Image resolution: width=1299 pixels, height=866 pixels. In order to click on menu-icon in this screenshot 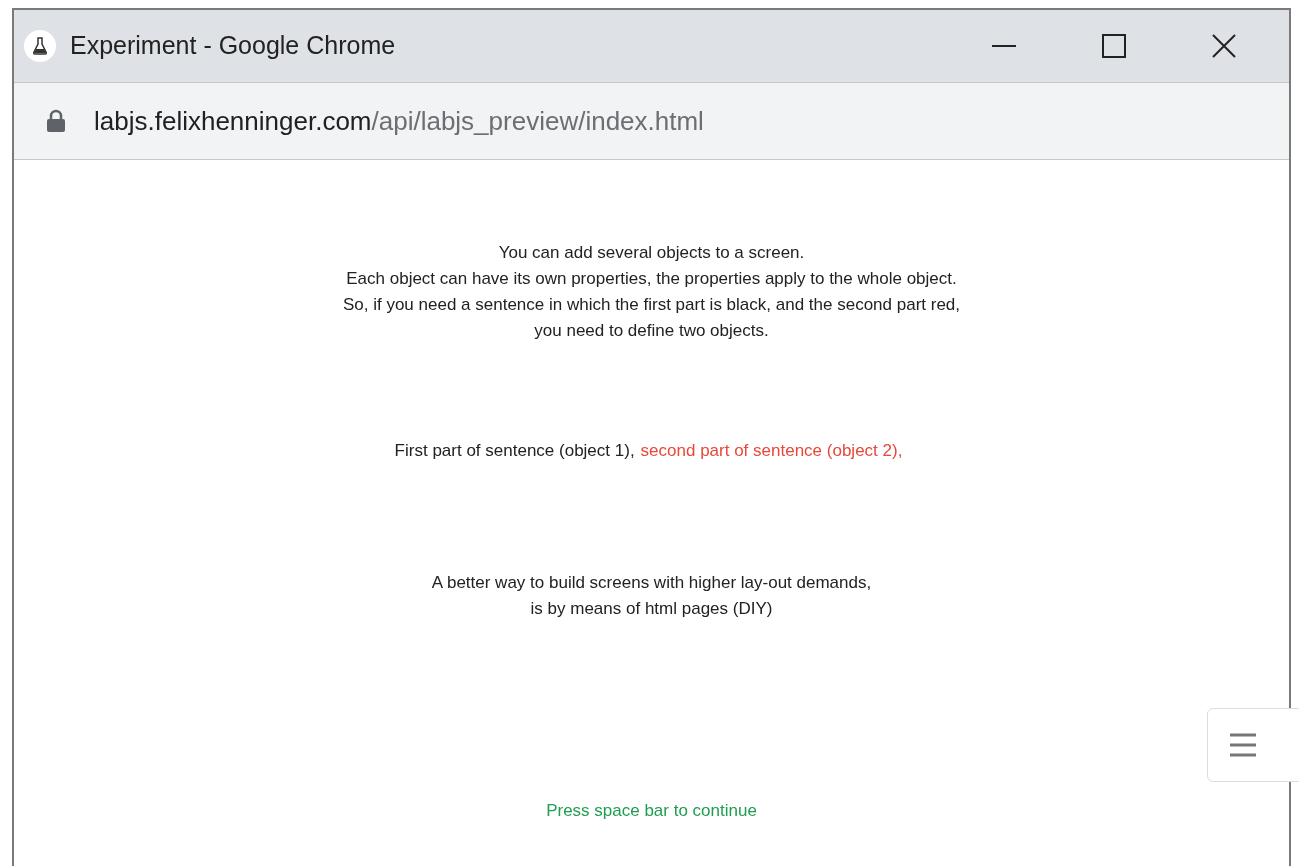, I will do `click(1243, 745)`.